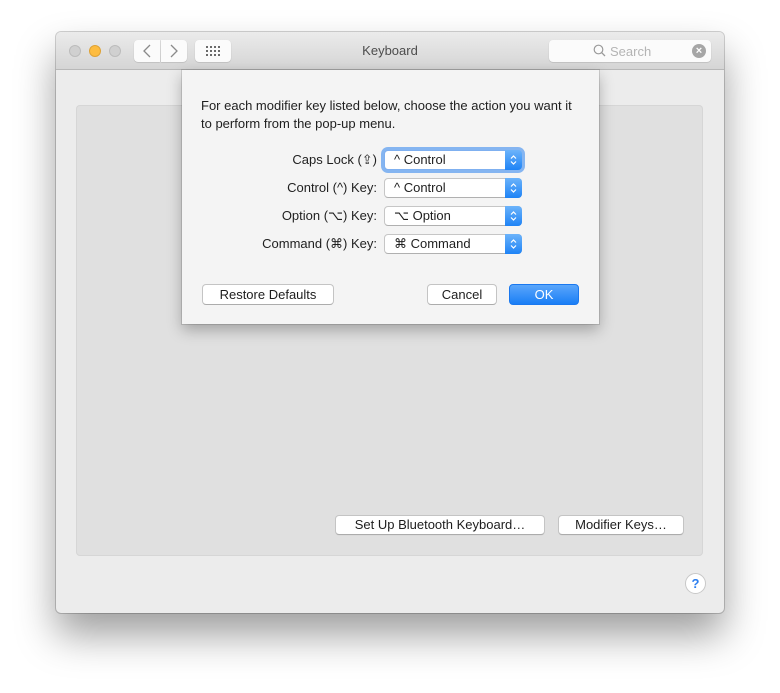 Image resolution: width=780 pixels, height=693 pixels. Describe the element at coordinates (432, 243) in the screenshot. I see `command-key-value: ⌘ Command` at that location.